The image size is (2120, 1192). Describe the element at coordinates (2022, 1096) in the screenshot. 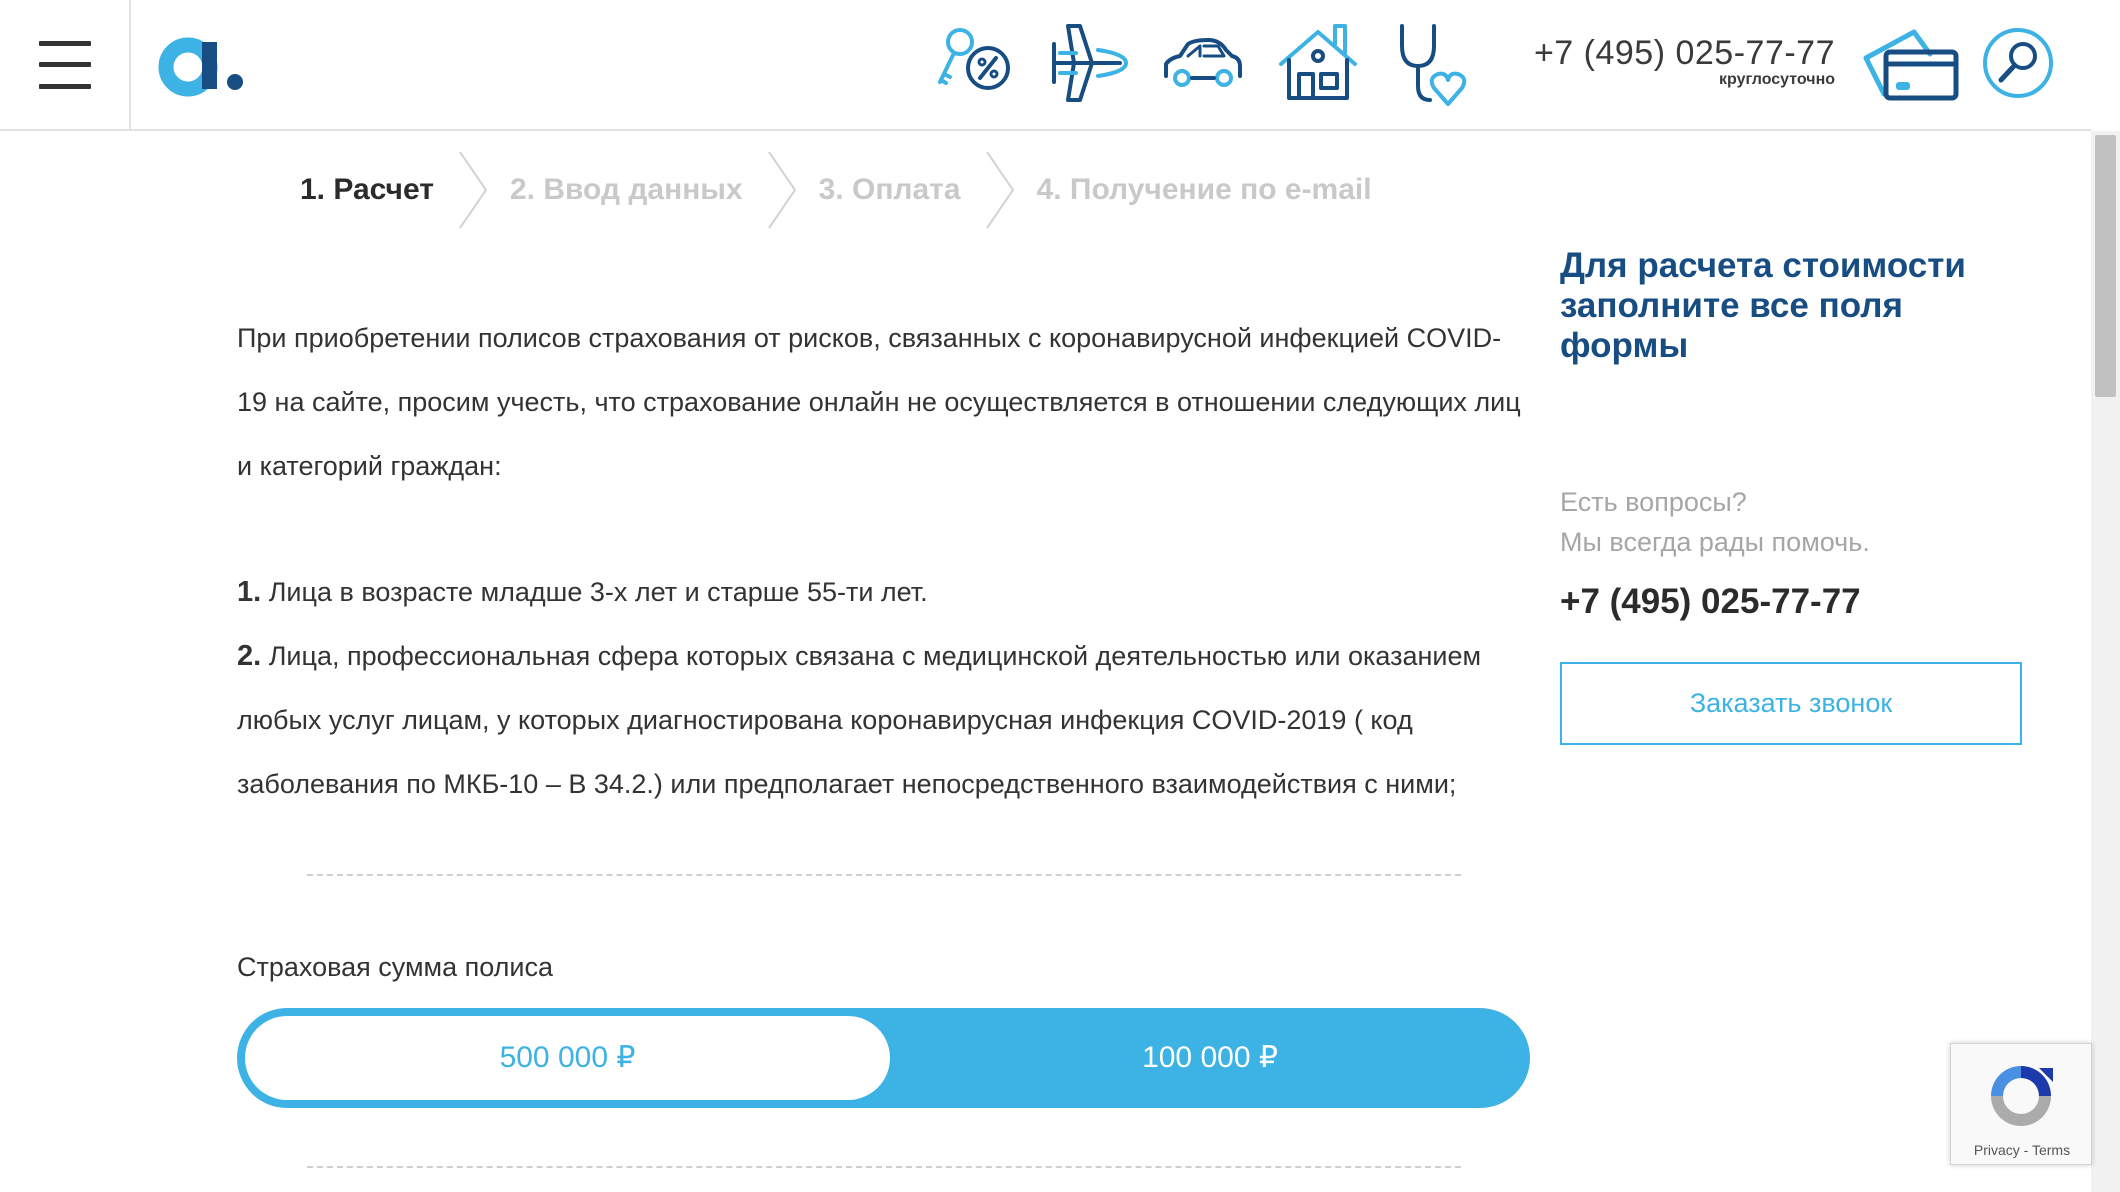

I see `recaptcha-icon` at that location.